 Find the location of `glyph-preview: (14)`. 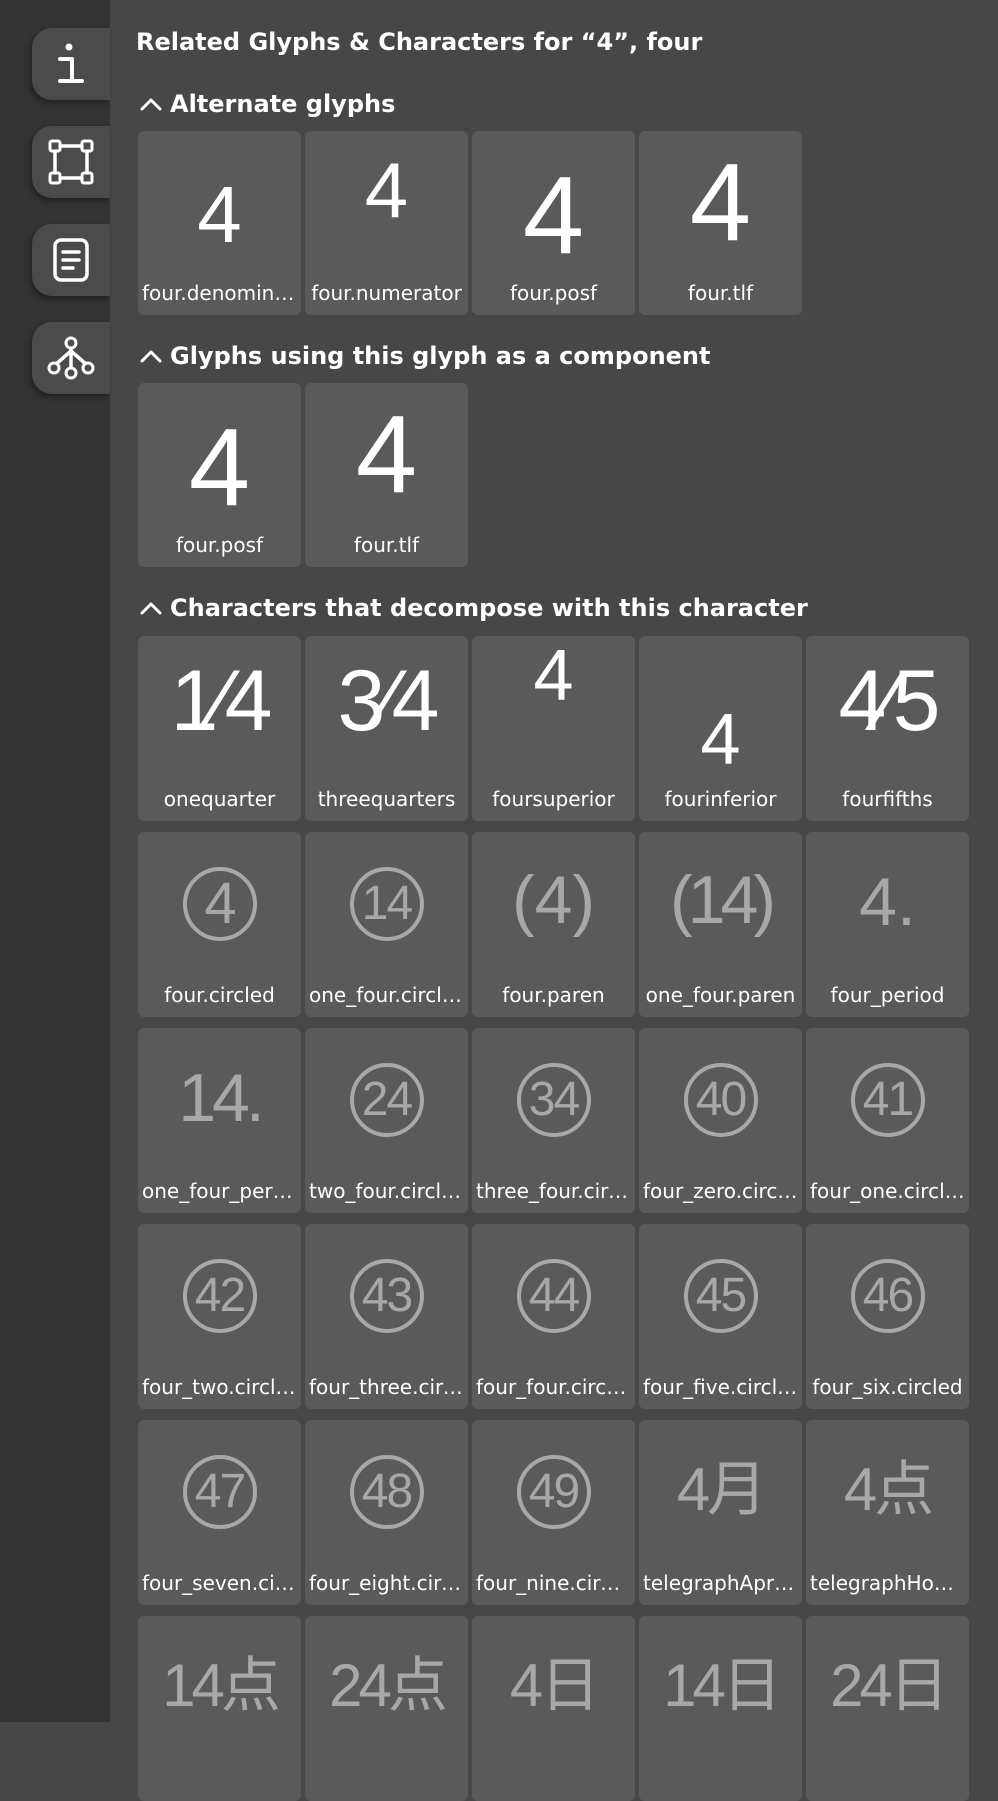

glyph-preview: (14) is located at coordinates (723, 900).